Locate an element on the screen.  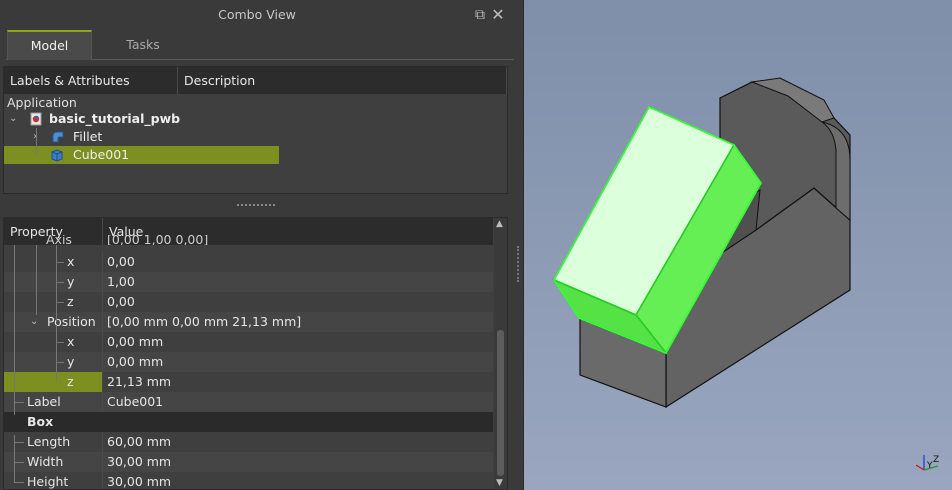
axis-label-z: Z is located at coordinates (936, 460).